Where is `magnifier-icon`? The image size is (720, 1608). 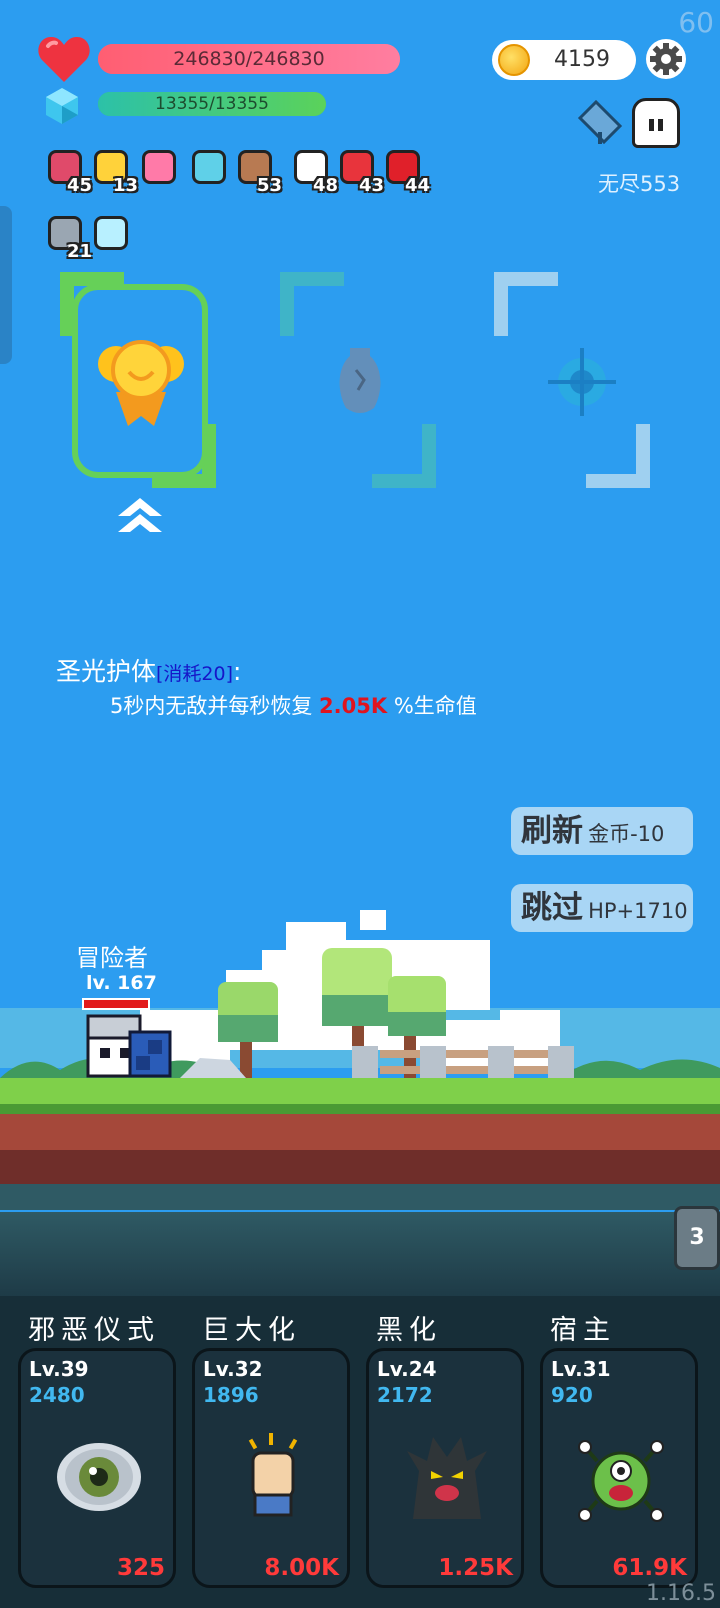
magnifier-icon is located at coordinates (210, 168).